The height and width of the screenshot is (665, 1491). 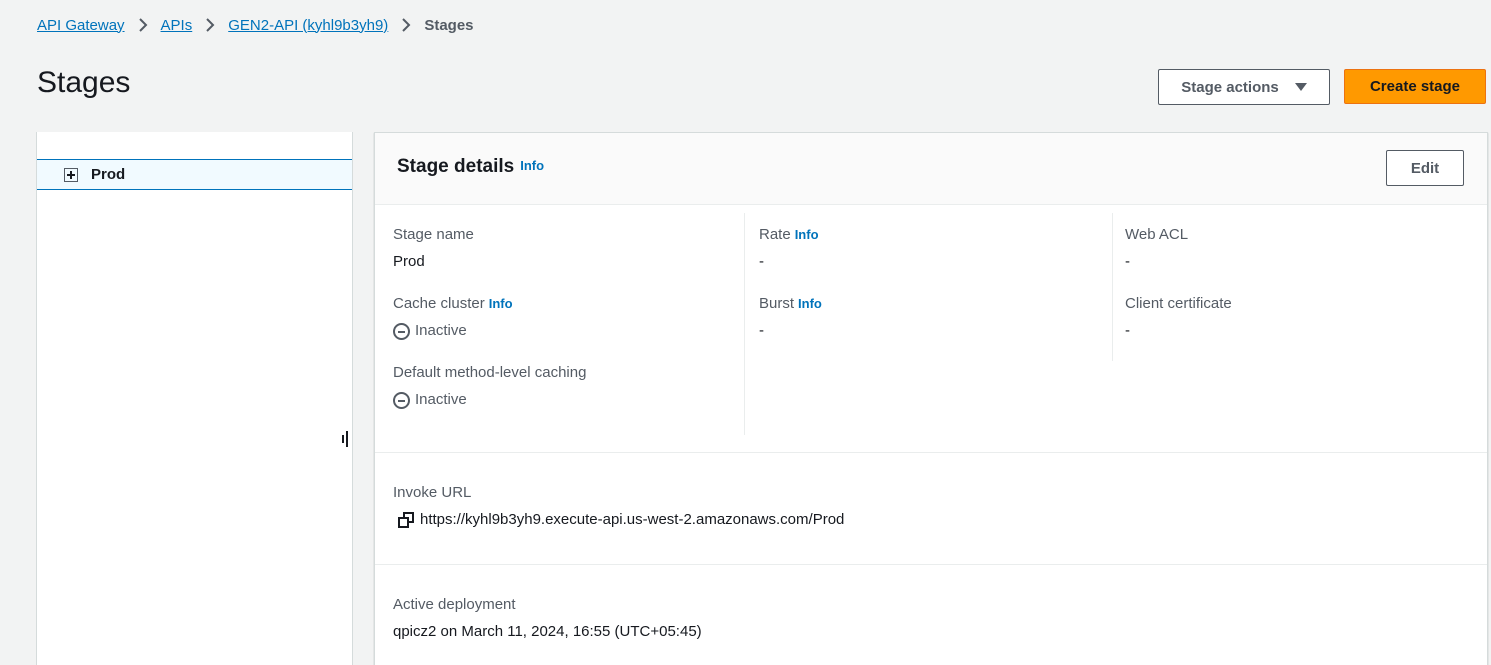 What do you see at coordinates (935, 235) in the screenshot?
I see `field-label: Rate Info` at bounding box center [935, 235].